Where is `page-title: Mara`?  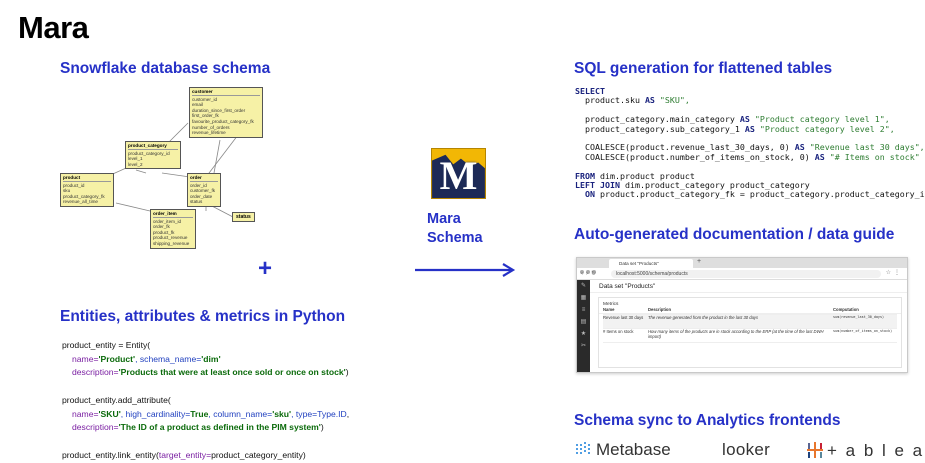
page-title: Mara is located at coordinates (53, 27).